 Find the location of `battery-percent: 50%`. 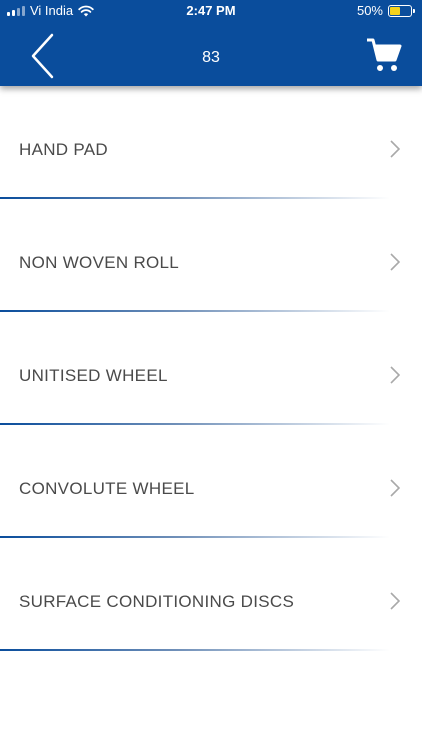

battery-percent: 50% is located at coordinates (369, 10).